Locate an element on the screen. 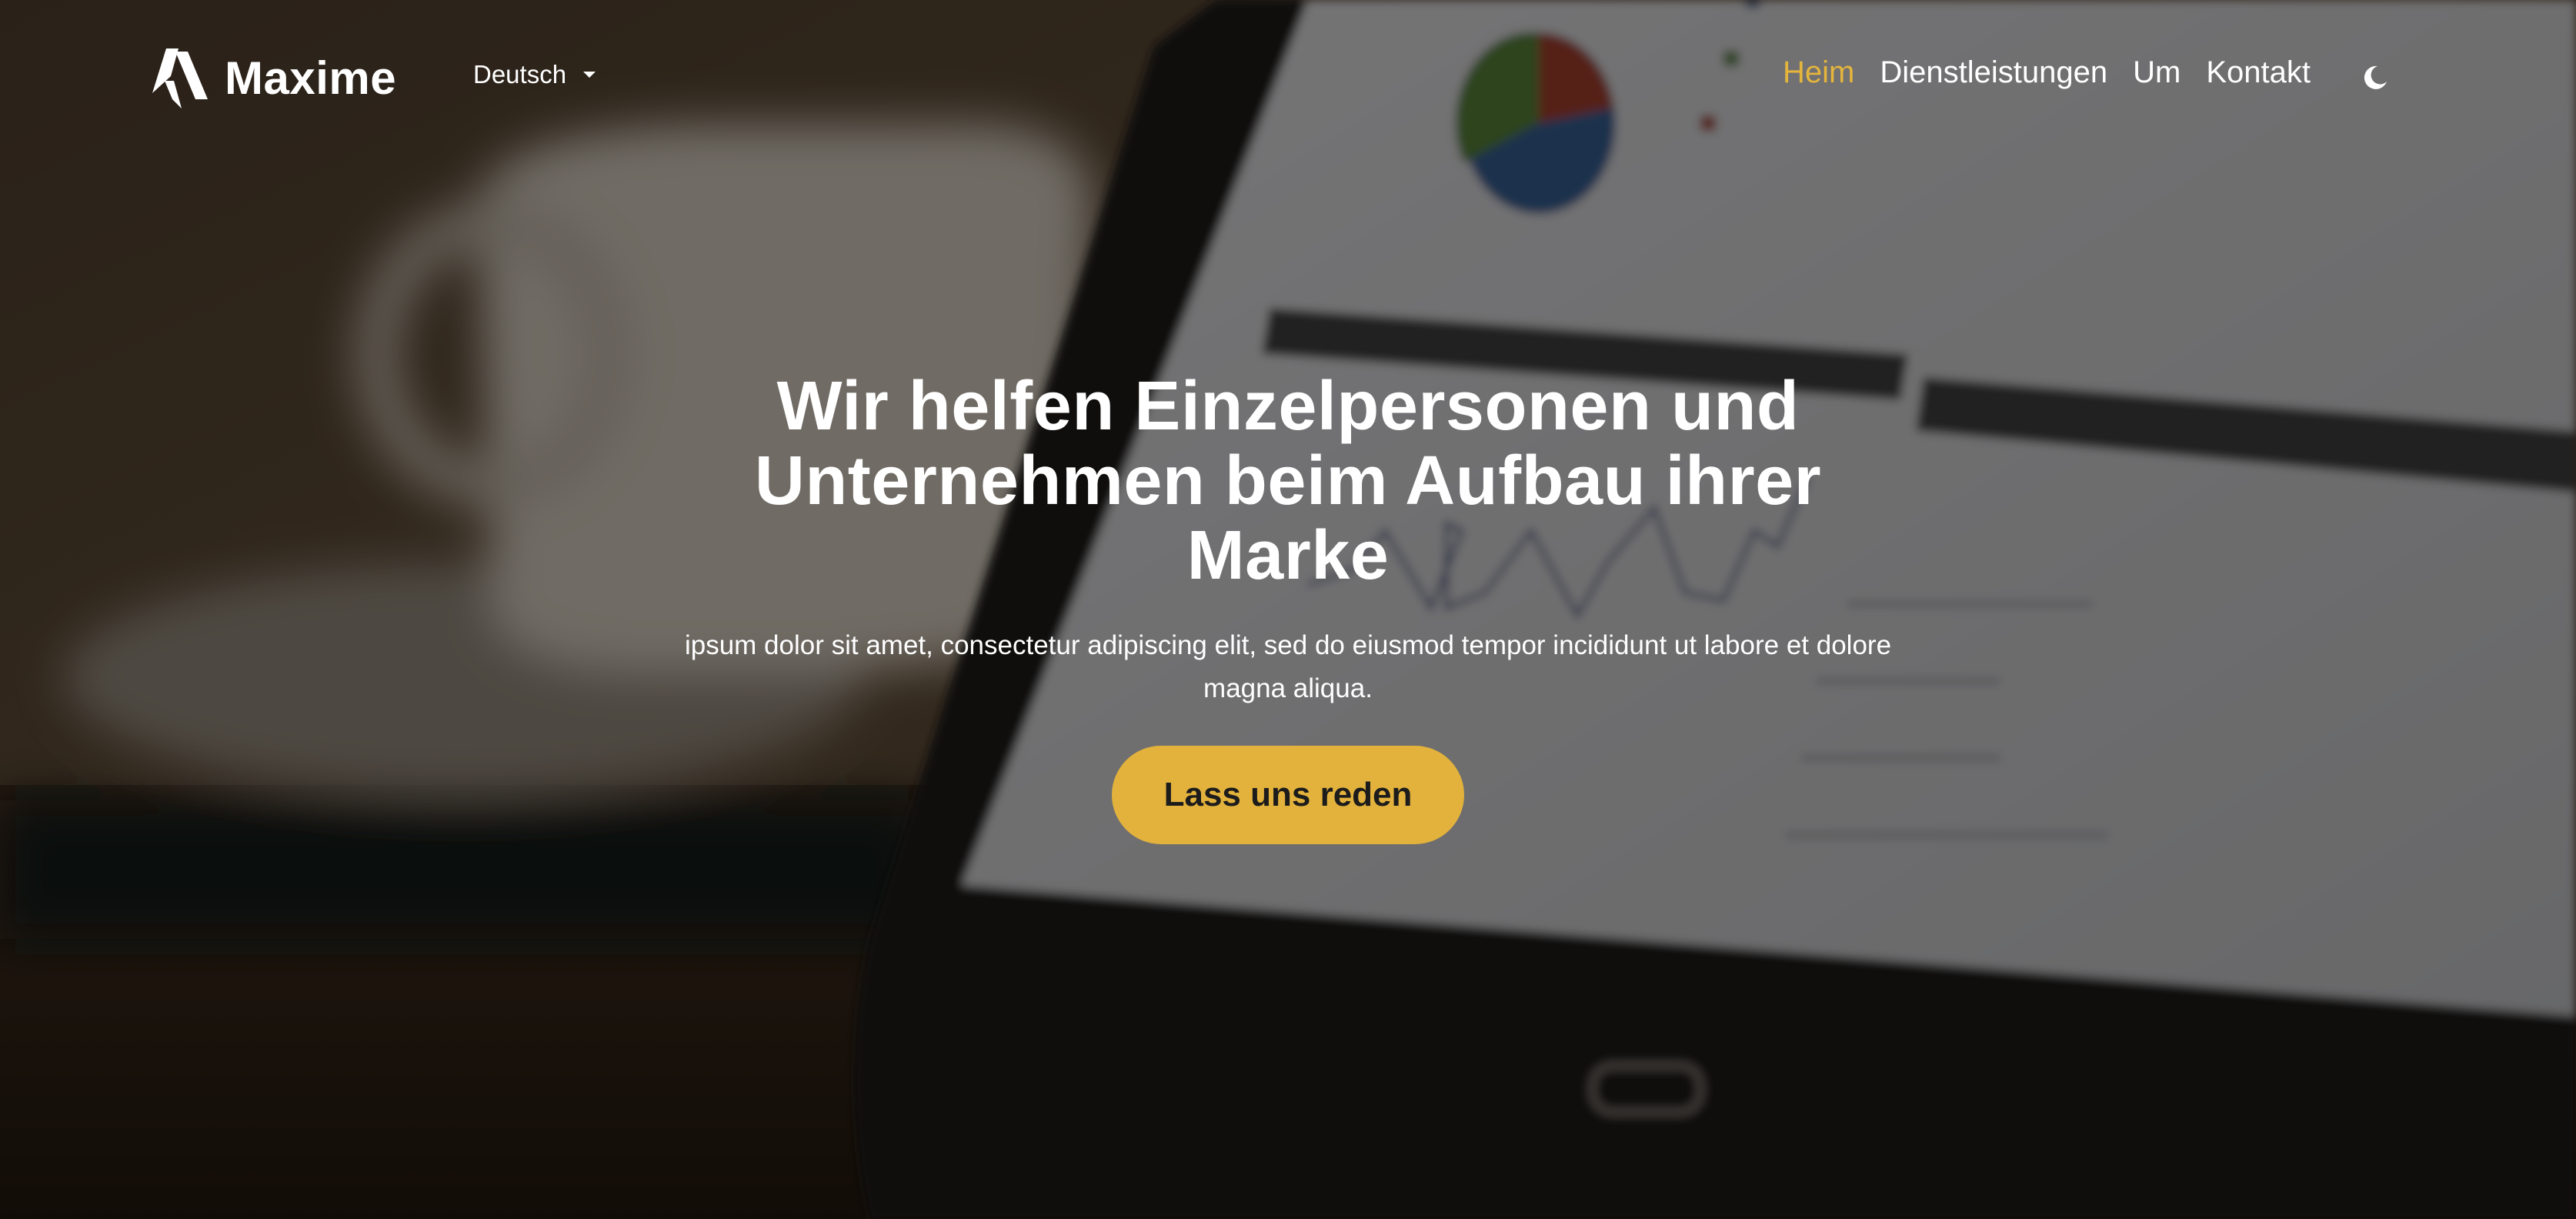  nav-item-kontakt: Kontakt is located at coordinates (2259, 73).